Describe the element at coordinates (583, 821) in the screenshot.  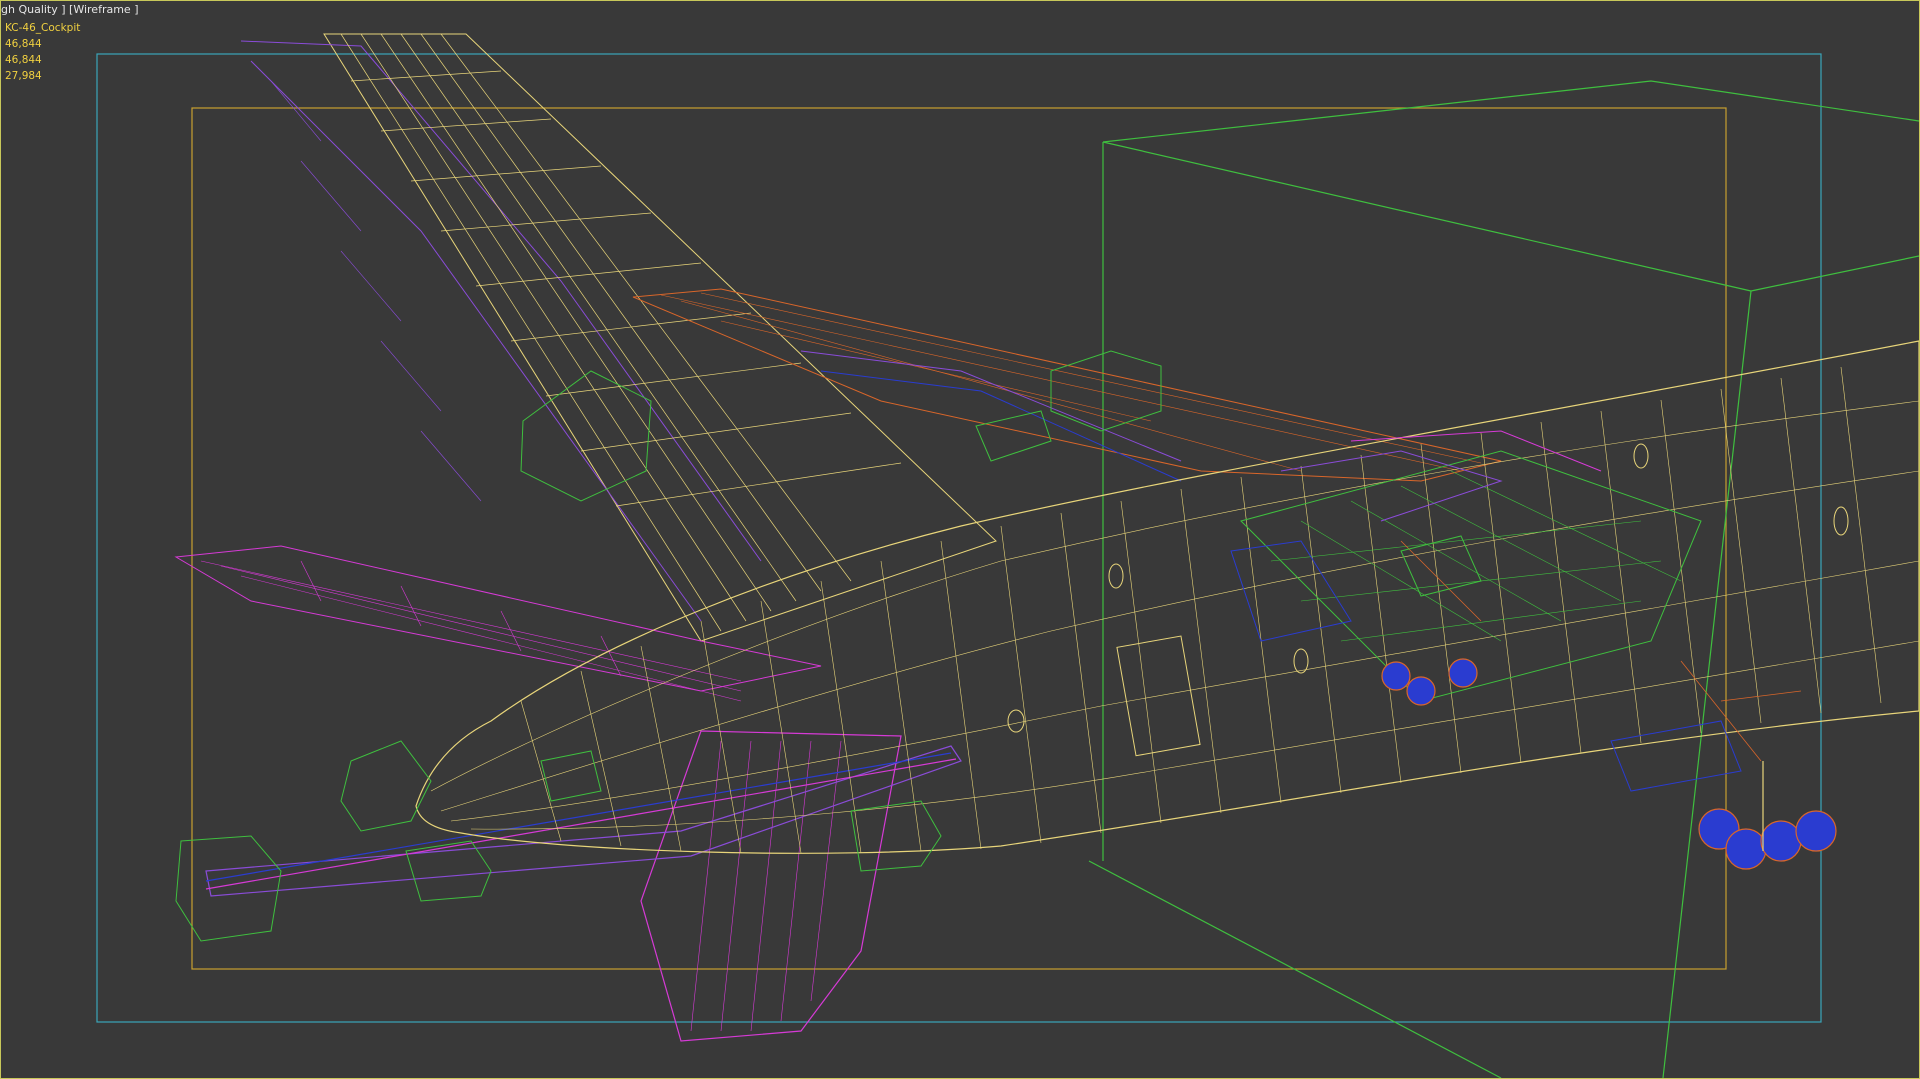
I see `refueling-boom-wireframe` at that location.